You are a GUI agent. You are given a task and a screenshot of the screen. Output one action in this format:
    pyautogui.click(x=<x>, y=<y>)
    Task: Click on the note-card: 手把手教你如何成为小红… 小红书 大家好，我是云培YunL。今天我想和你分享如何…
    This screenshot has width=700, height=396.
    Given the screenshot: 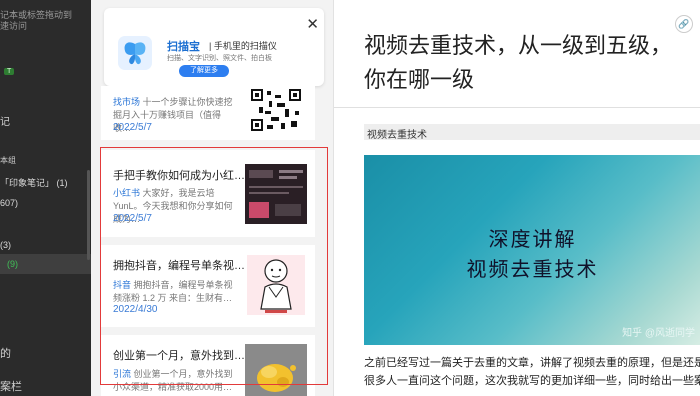 What is the action you would take?
    pyautogui.click(x=208, y=193)
    